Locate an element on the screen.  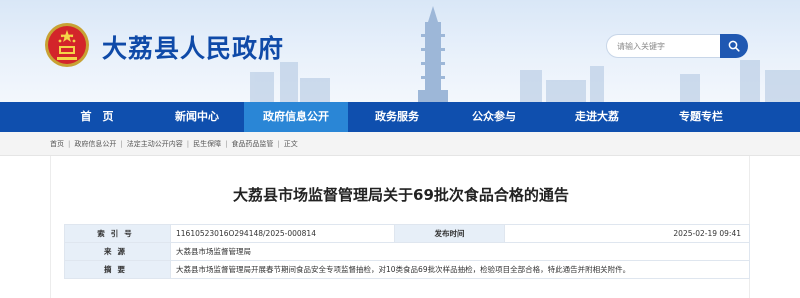
abstract-label: 摘要 is located at coordinates (117, 269).